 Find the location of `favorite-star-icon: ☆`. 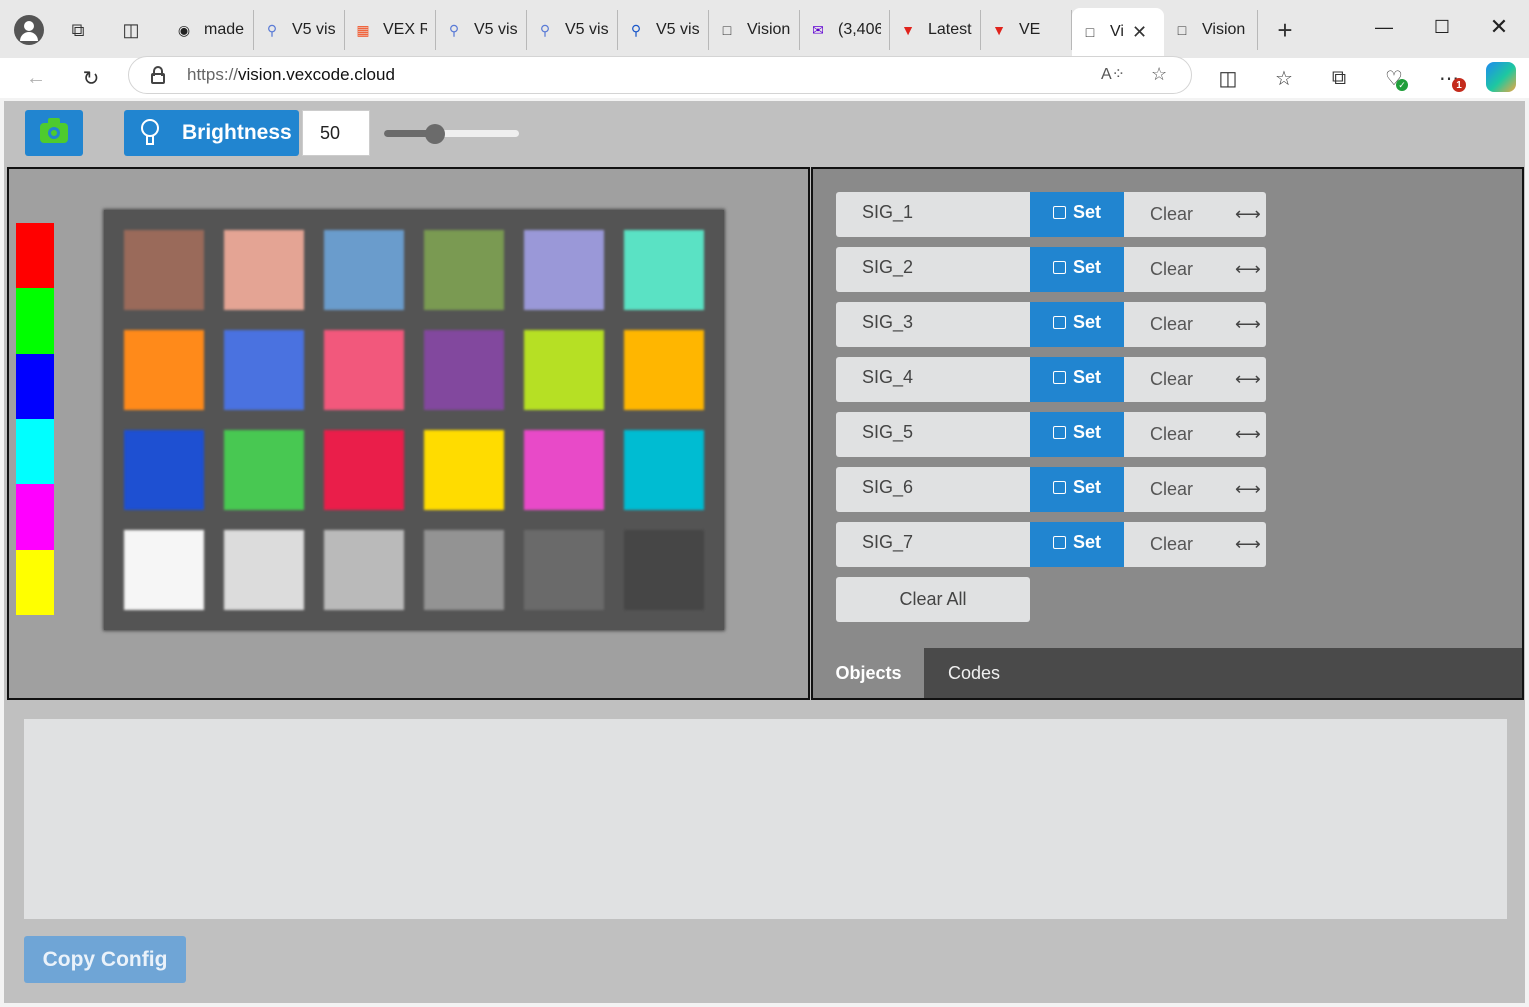

favorite-star-icon: ☆ is located at coordinates (1159, 74).